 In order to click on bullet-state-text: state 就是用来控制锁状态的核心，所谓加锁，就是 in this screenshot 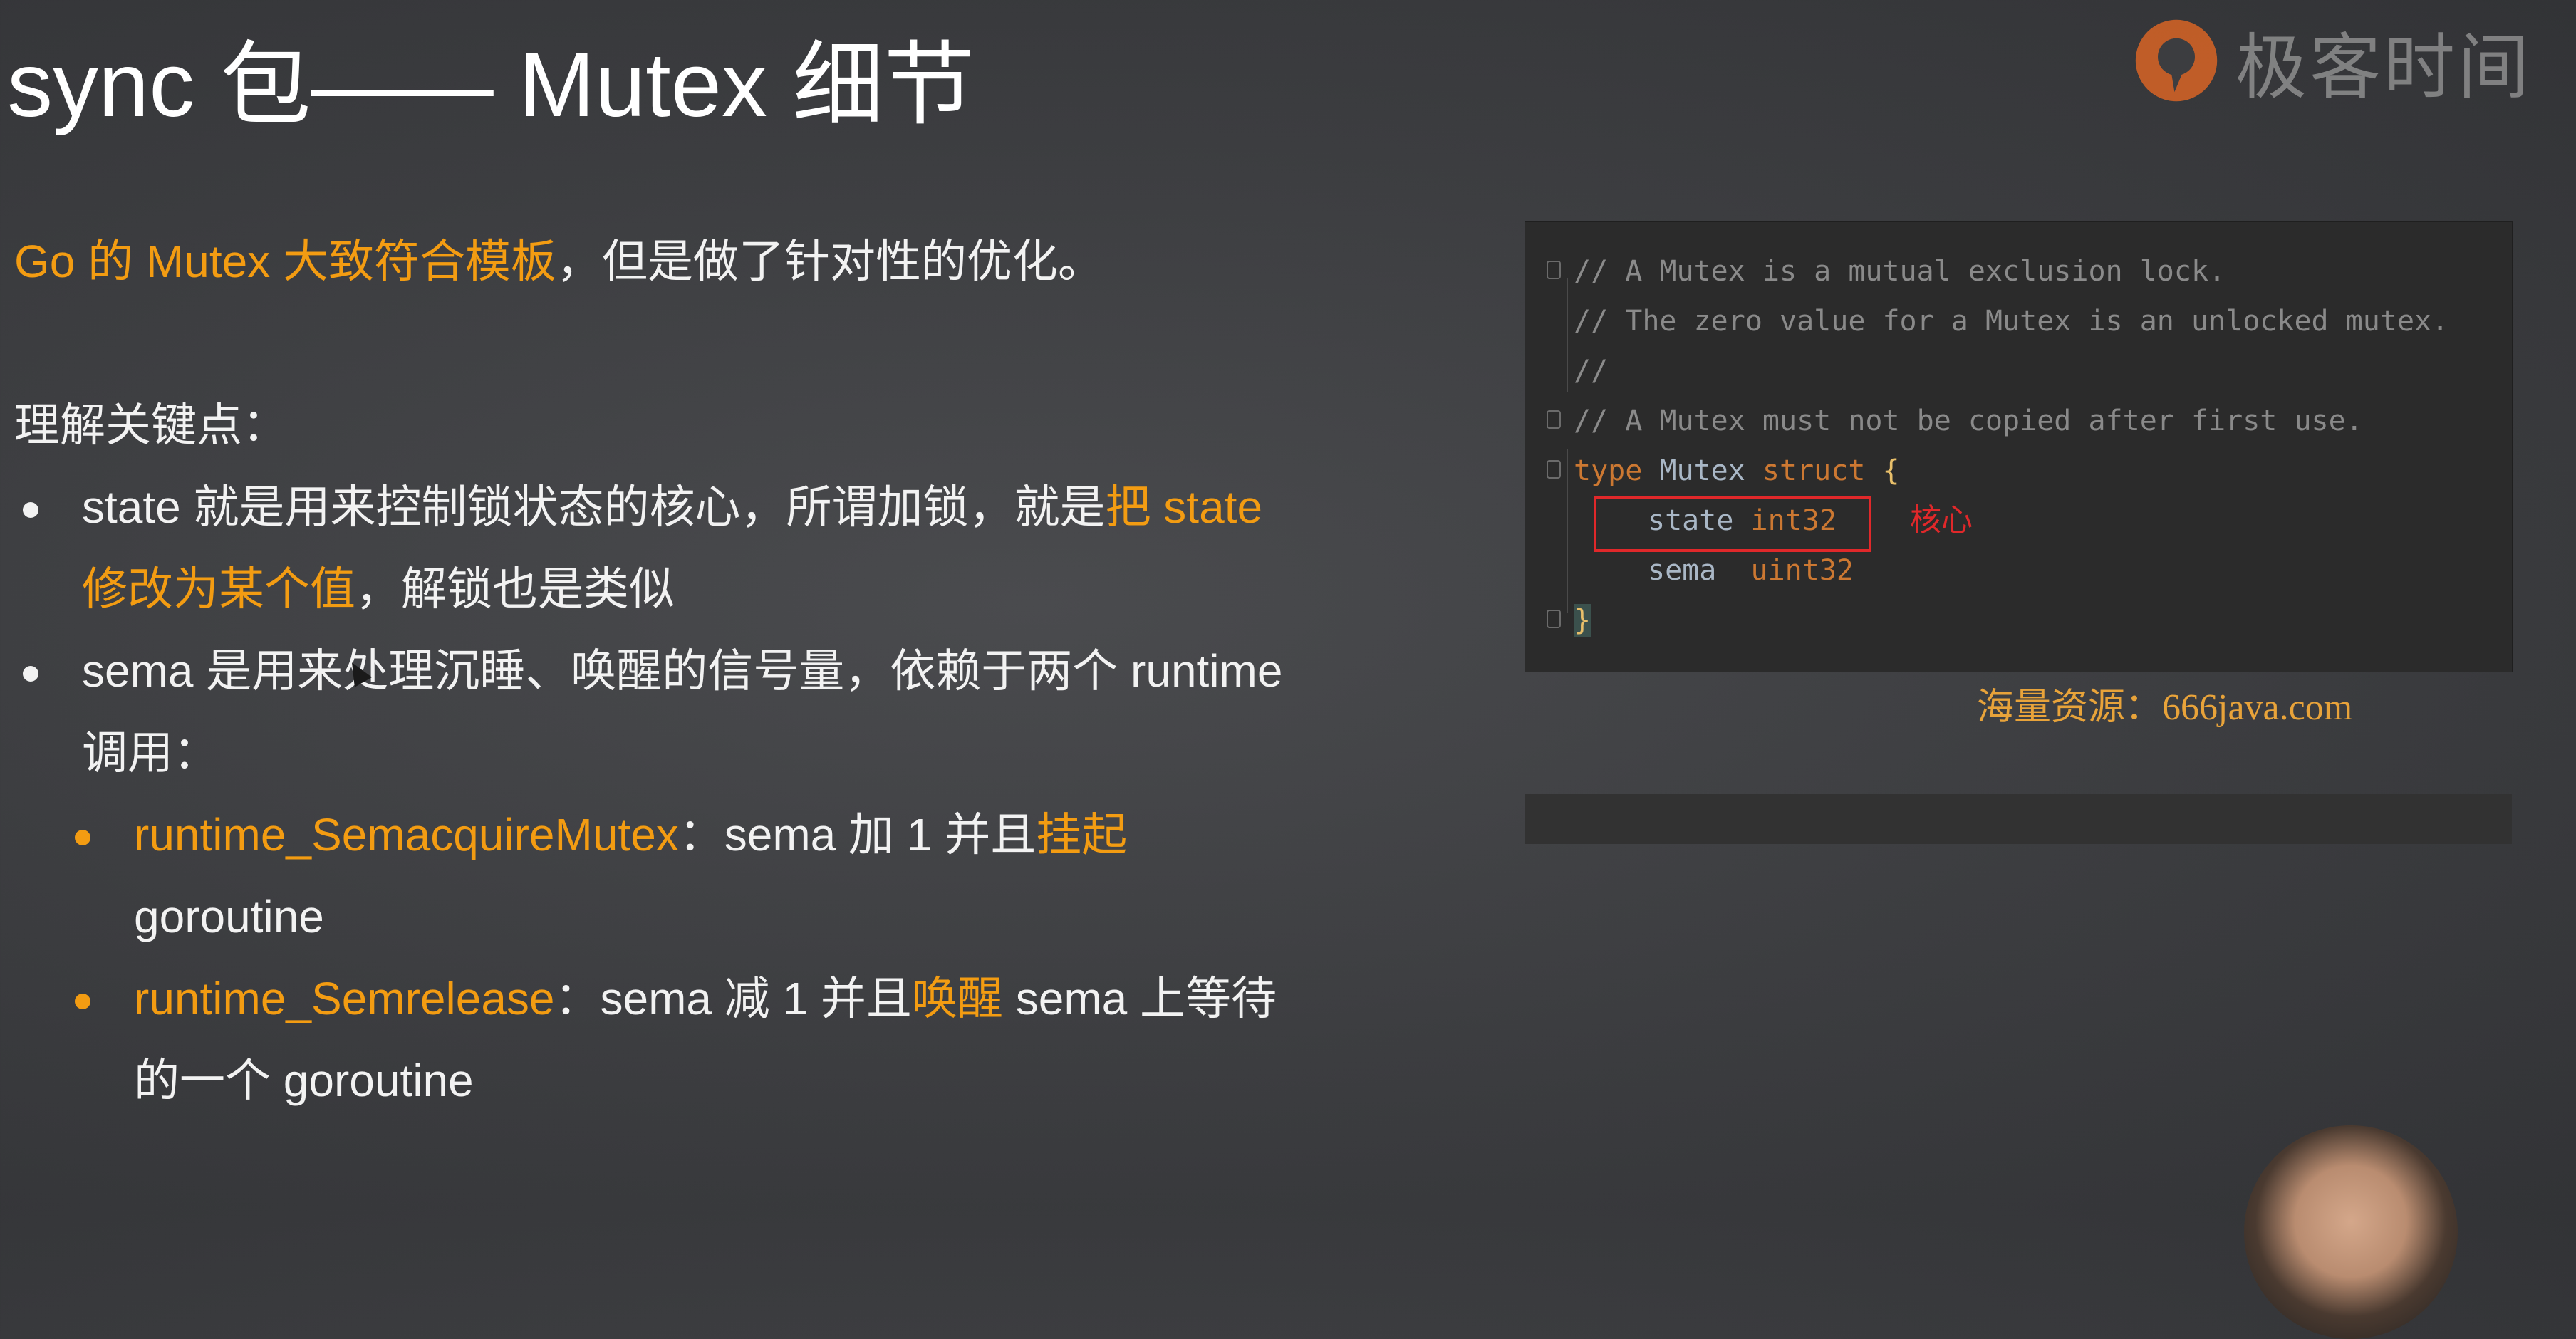, I will do `click(594, 507)`.